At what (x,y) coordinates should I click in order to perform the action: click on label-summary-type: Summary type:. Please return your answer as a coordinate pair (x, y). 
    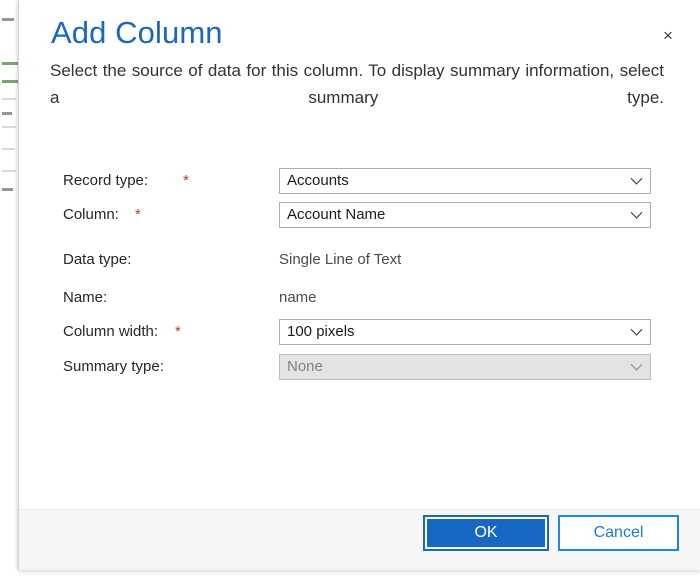
    Looking at the image, I should click on (113, 366).